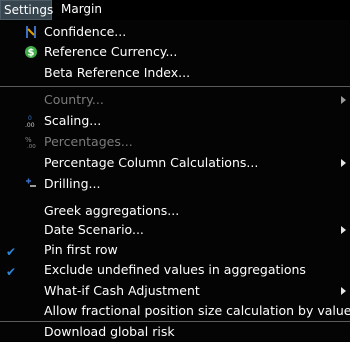  I want to click on scaling-icon: 0 .00, so click(30, 121).